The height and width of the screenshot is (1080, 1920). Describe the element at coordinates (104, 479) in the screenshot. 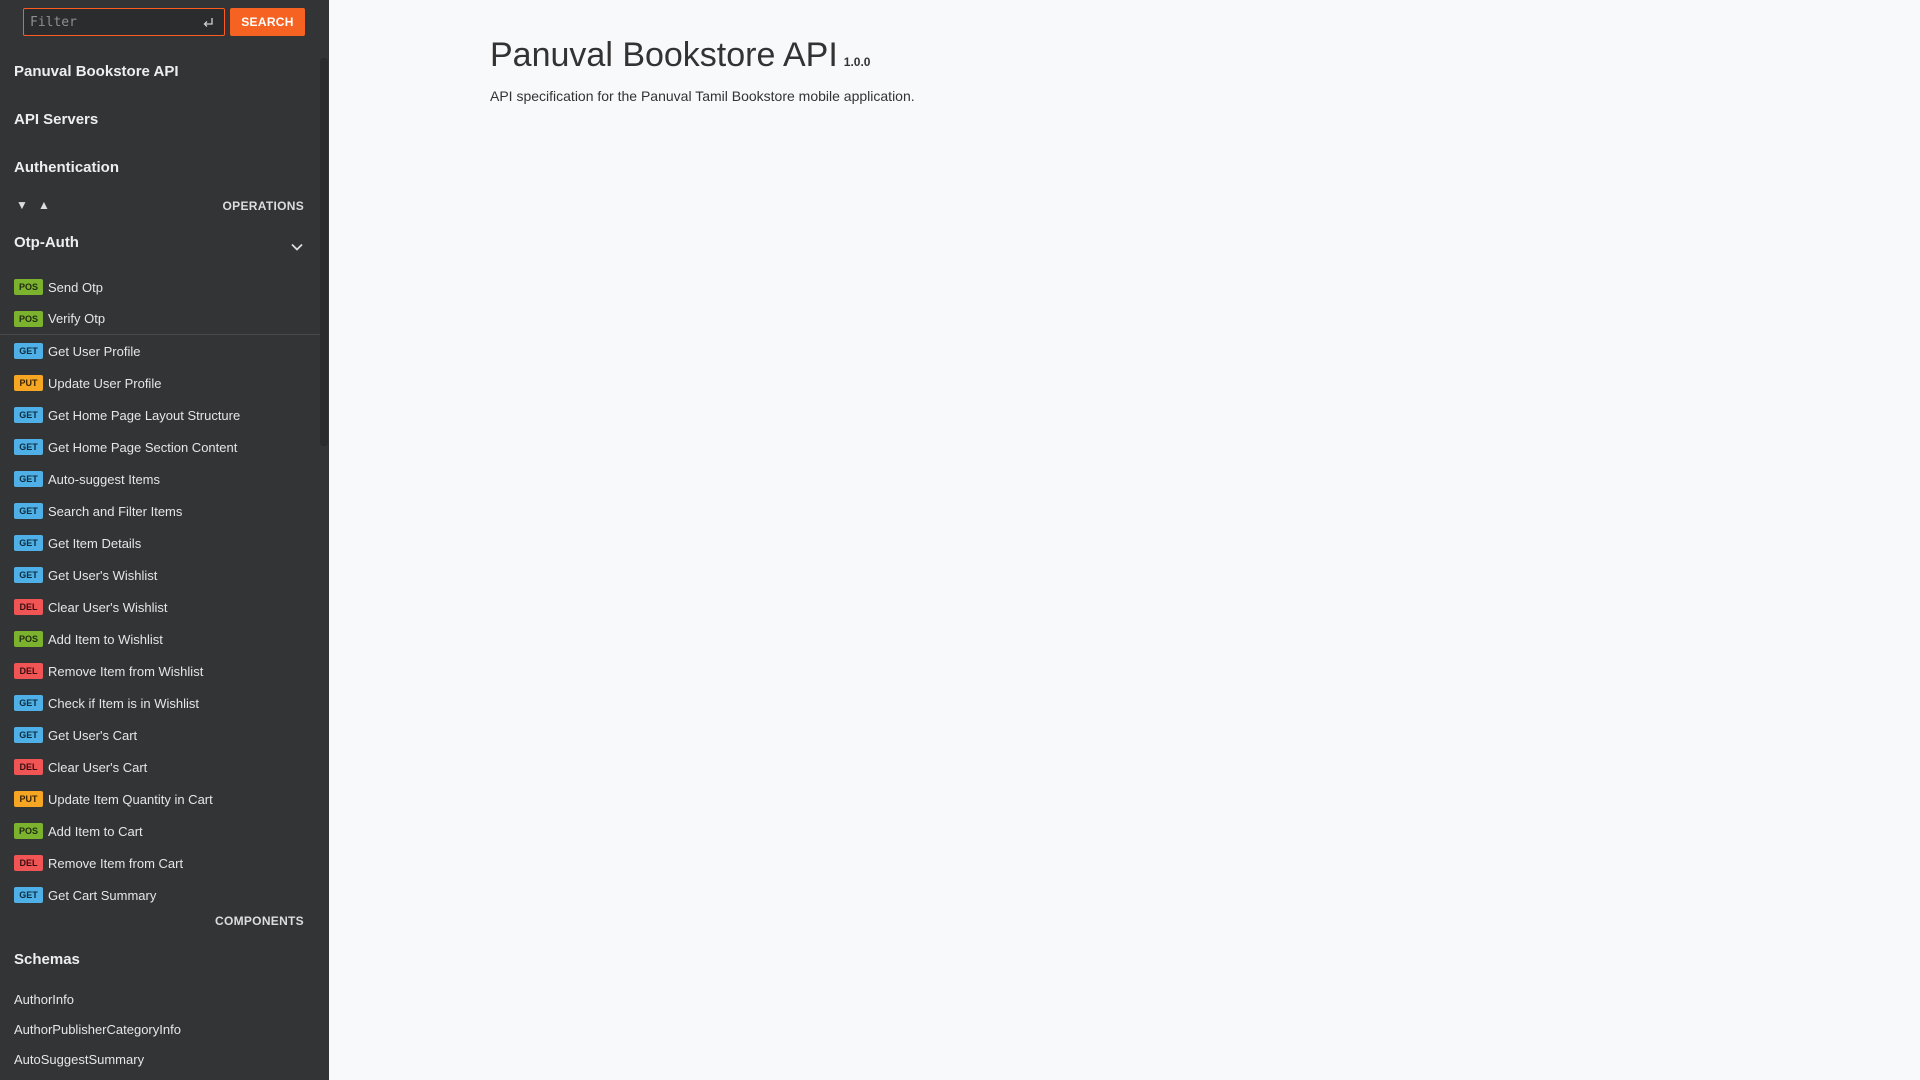

I see `operation-label: Auto-suggest Items` at that location.